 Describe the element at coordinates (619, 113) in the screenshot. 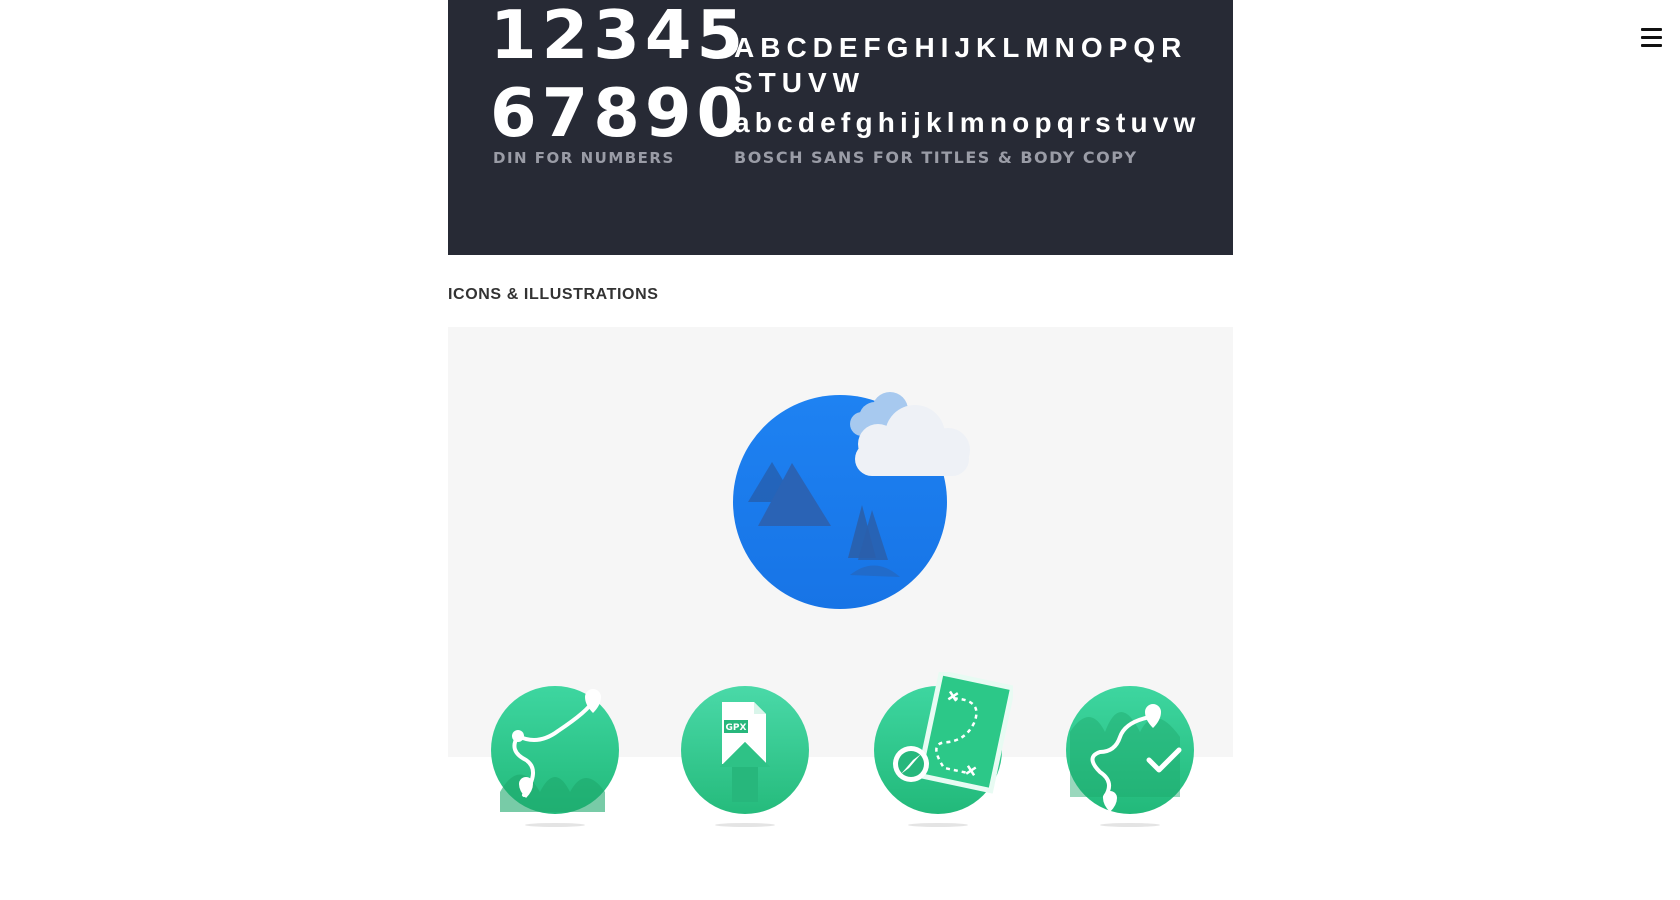

I see `din-numbers-line-2: 67890` at that location.